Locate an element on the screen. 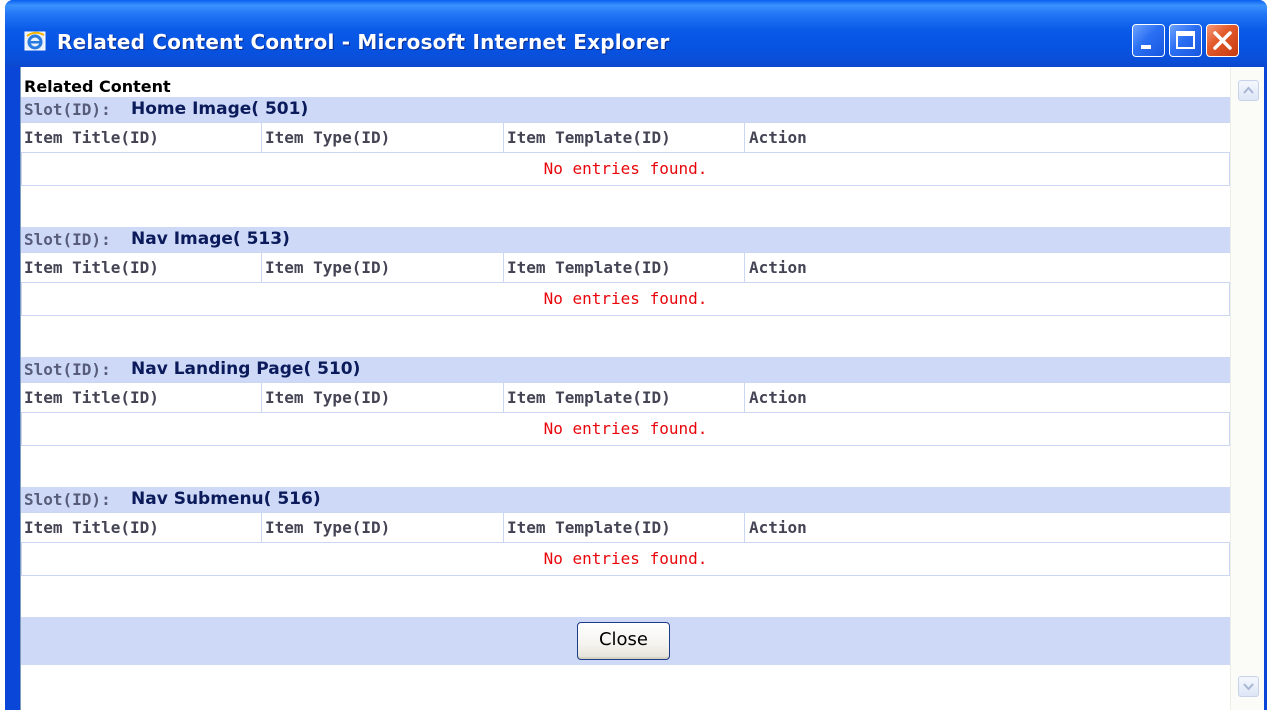  maximize-button is located at coordinates (1185, 40).